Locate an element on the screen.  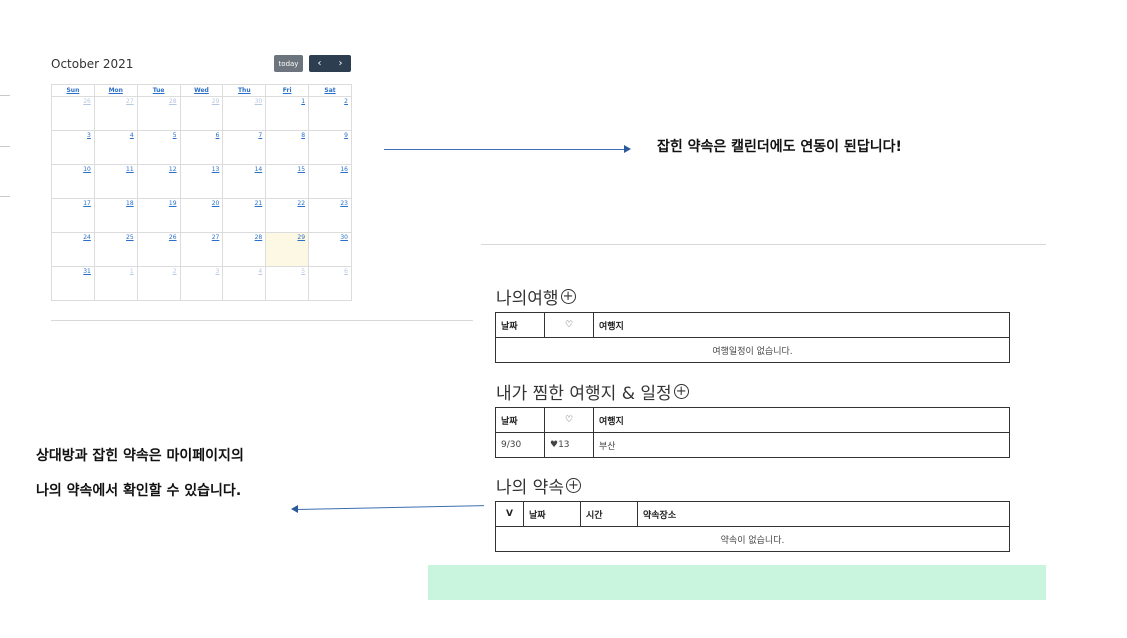
calendar-title: October 2021 is located at coordinates (92, 64).